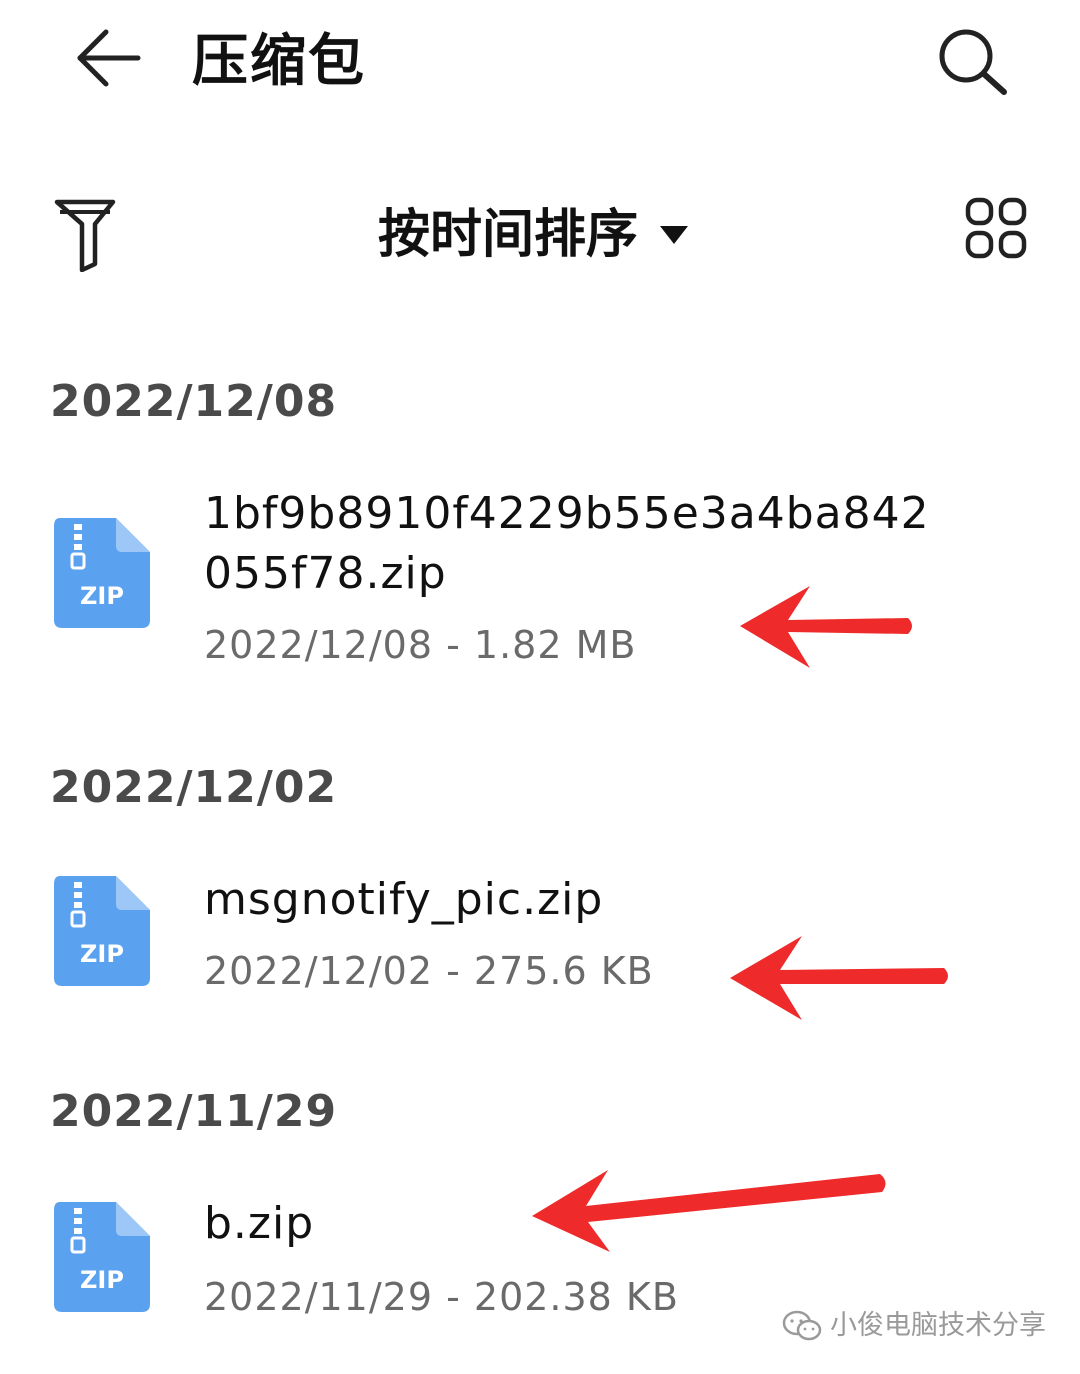  I want to click on watermark: 小俊电脑技术分享, so click(914, 1326).